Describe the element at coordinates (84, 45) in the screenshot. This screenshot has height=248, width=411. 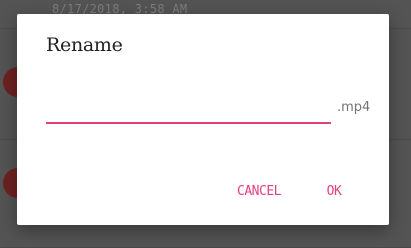
I see `dialog-title: Rename` at that location.